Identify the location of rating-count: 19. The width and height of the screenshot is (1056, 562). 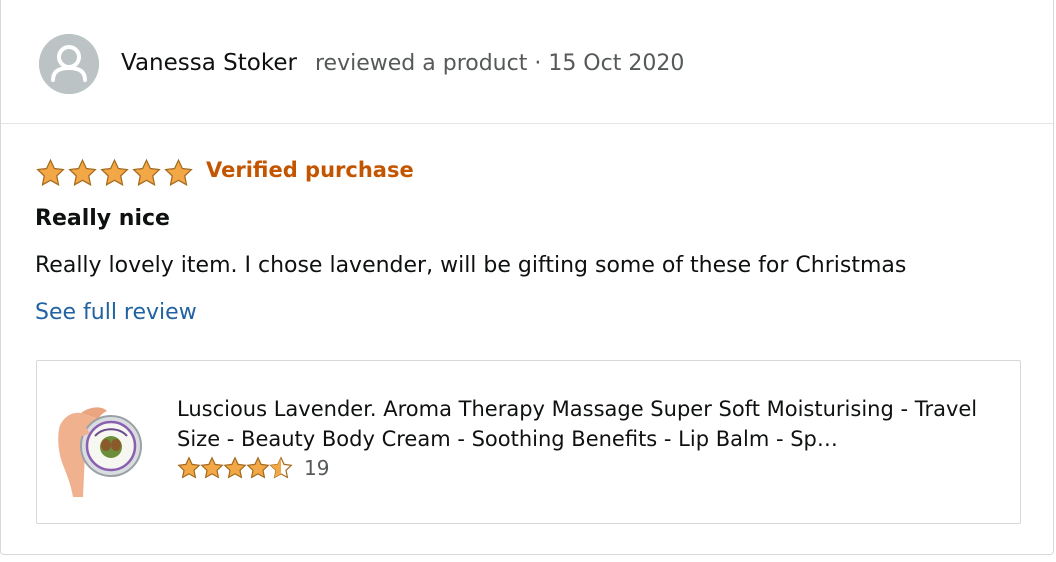
(316, 468).